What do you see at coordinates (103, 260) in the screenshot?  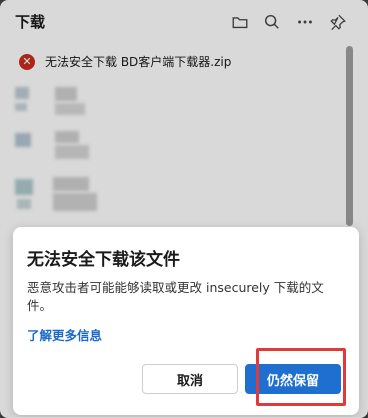 I see `dialog-title: 无法安全下载该文件` at bounding box center [103, 260].